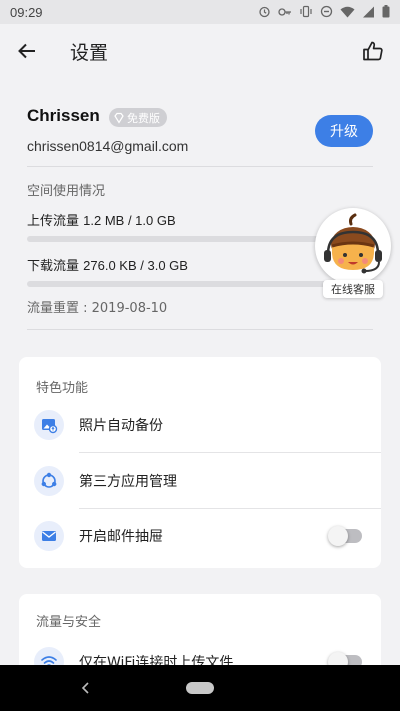 The height and width of the screenshot is (711, 400). Describe the element at coordinates (119, 118) in the screenshot. I see `diamond-icon` at that location.